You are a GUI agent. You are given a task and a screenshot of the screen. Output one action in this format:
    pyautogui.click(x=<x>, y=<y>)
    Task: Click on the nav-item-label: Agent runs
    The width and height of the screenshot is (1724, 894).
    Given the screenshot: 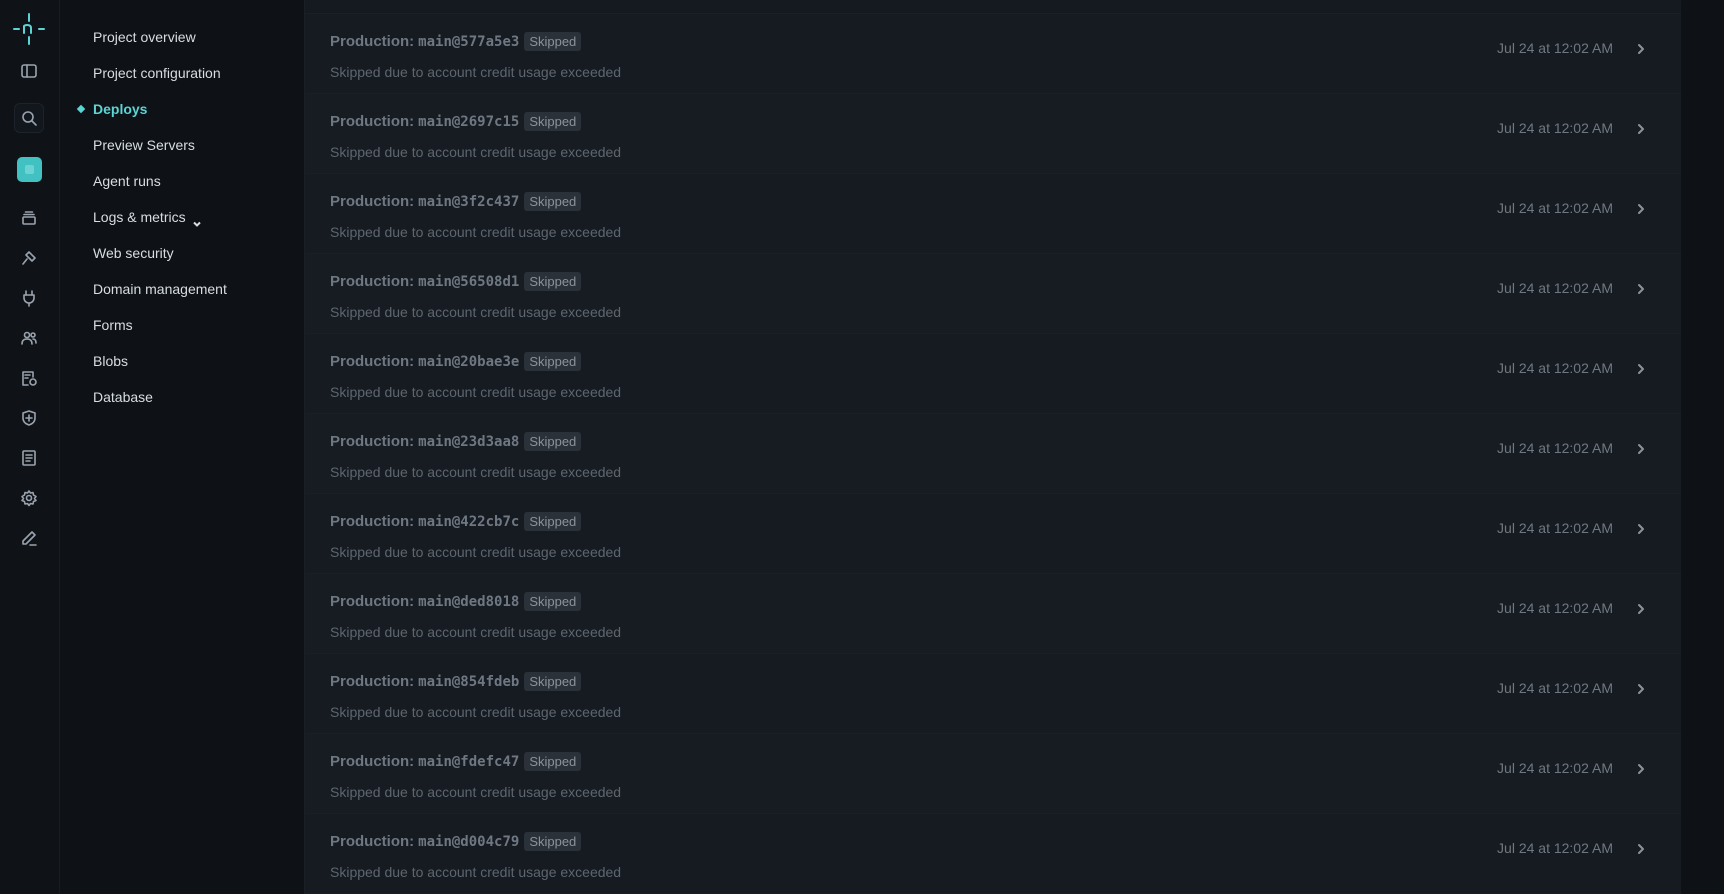 What is the action you would take?
    pyautogui.click(x=127, y=181)
    